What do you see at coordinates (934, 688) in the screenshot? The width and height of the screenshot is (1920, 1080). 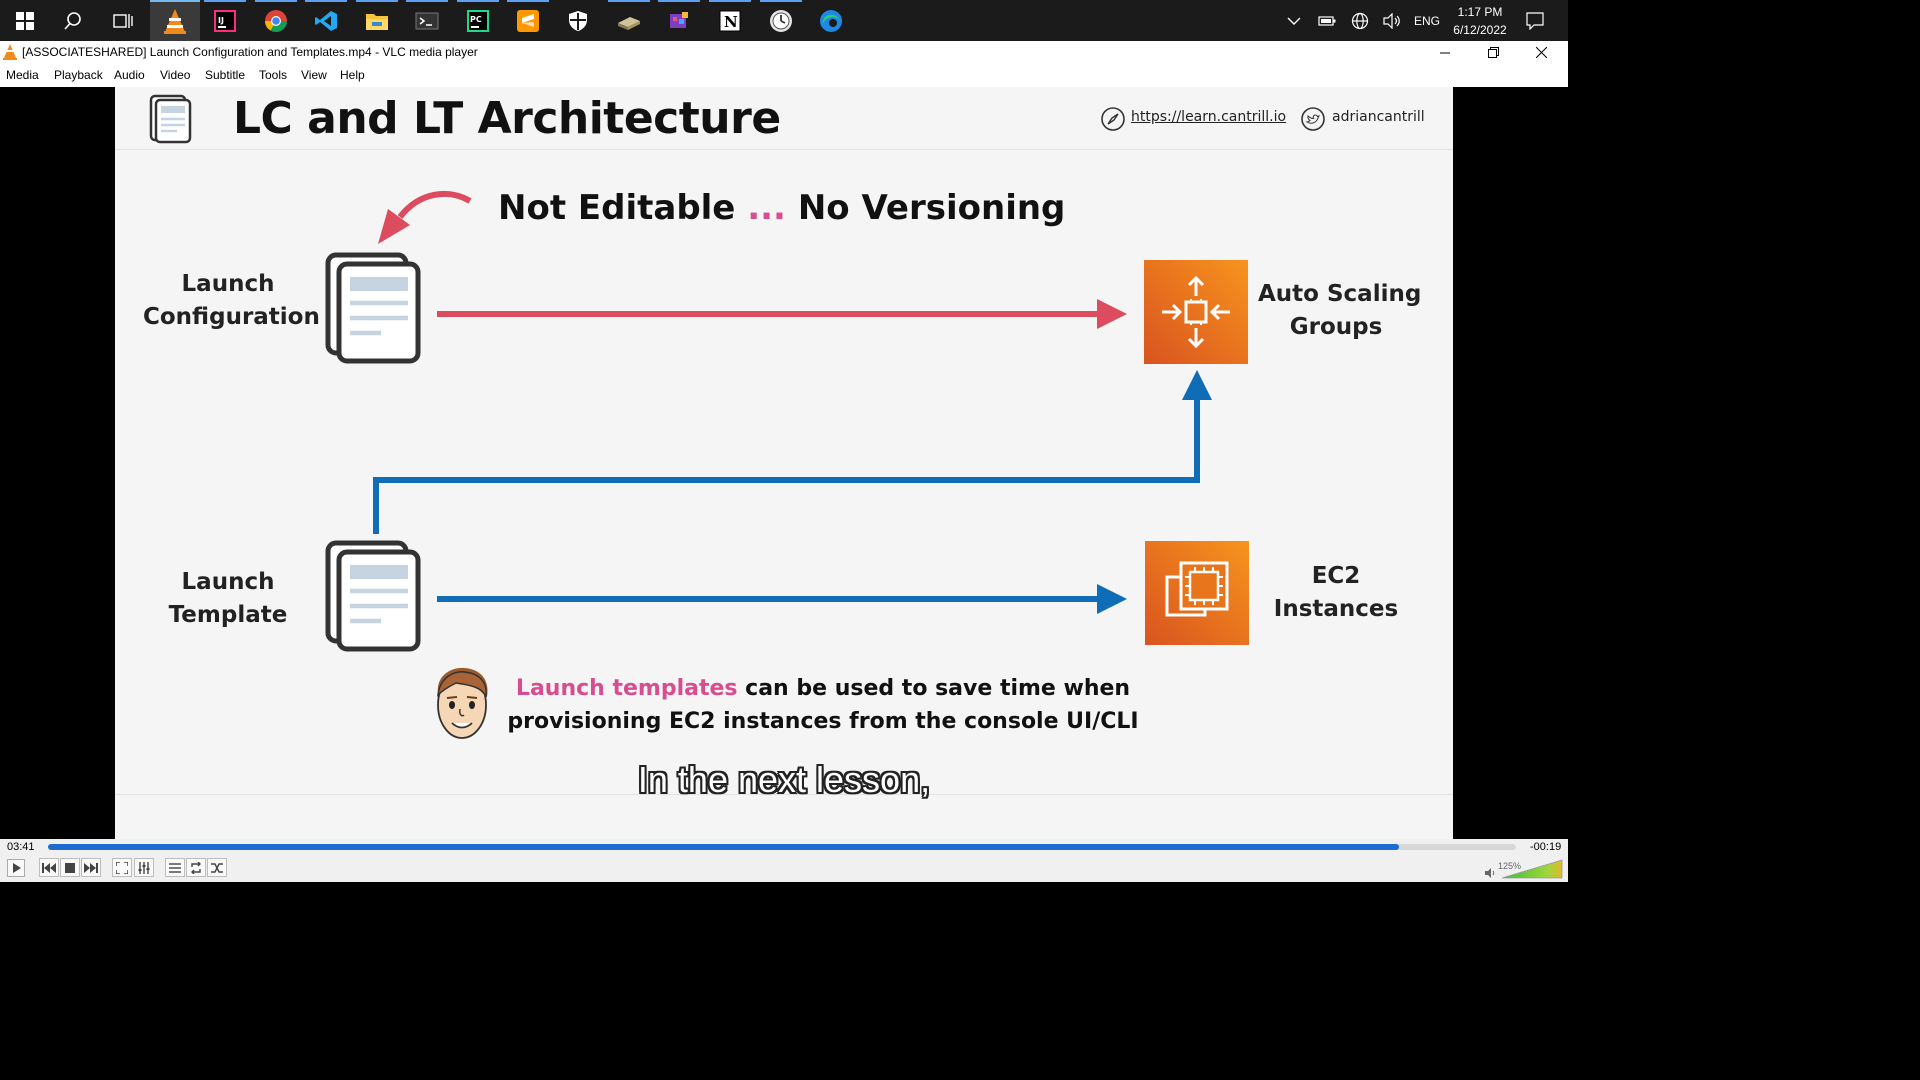 I see `note-line1-rest: can be used to save time when` at bounding box center [934, 688].